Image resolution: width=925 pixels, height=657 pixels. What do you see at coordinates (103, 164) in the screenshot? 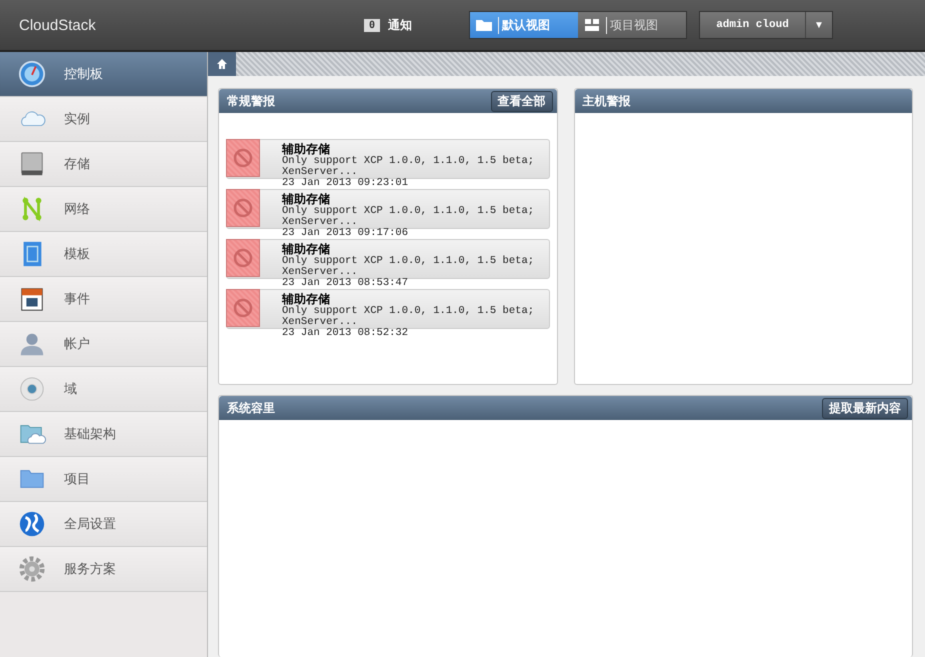
I see `sidebar-item: 存储` at bounding box center [103, 164].